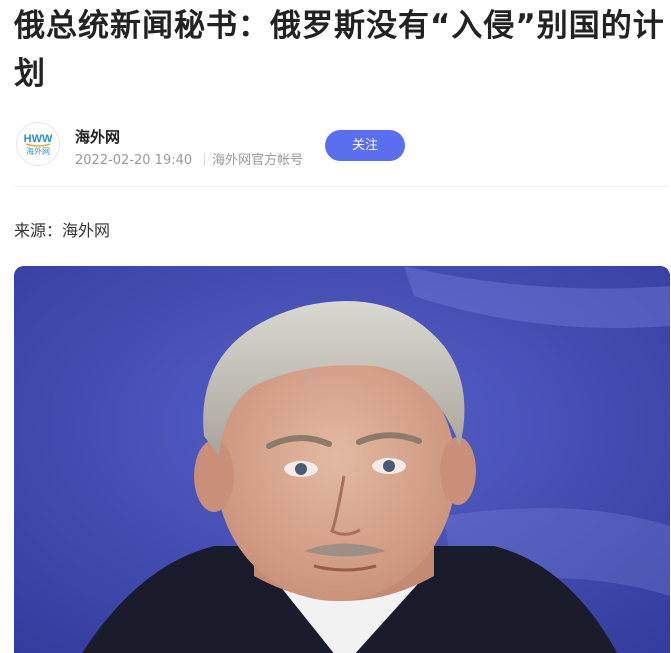  Describe the element at coordinates (205, 159) in the screenshot. I see `meta-separator` at that location.